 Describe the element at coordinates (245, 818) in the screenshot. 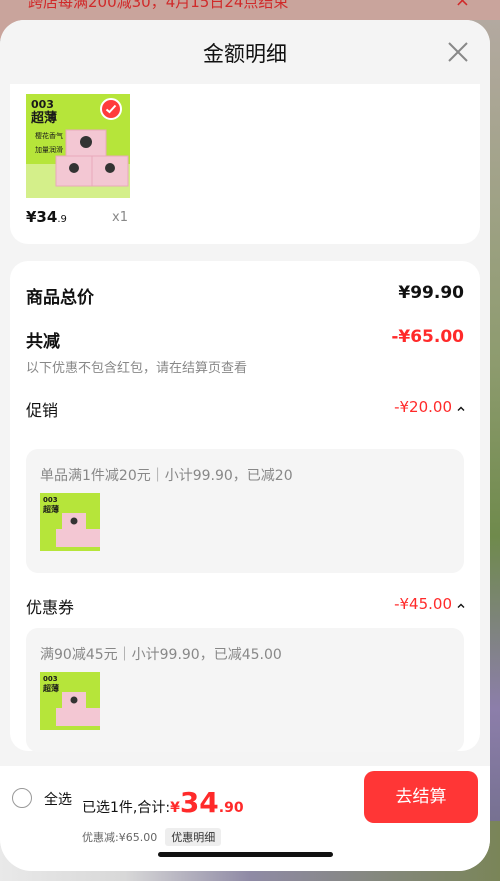

I see `checkout-bar: 全选 已选1件,合计:¥34.90 优惠减:¥65.00 优惠明细 去结算` at that location.